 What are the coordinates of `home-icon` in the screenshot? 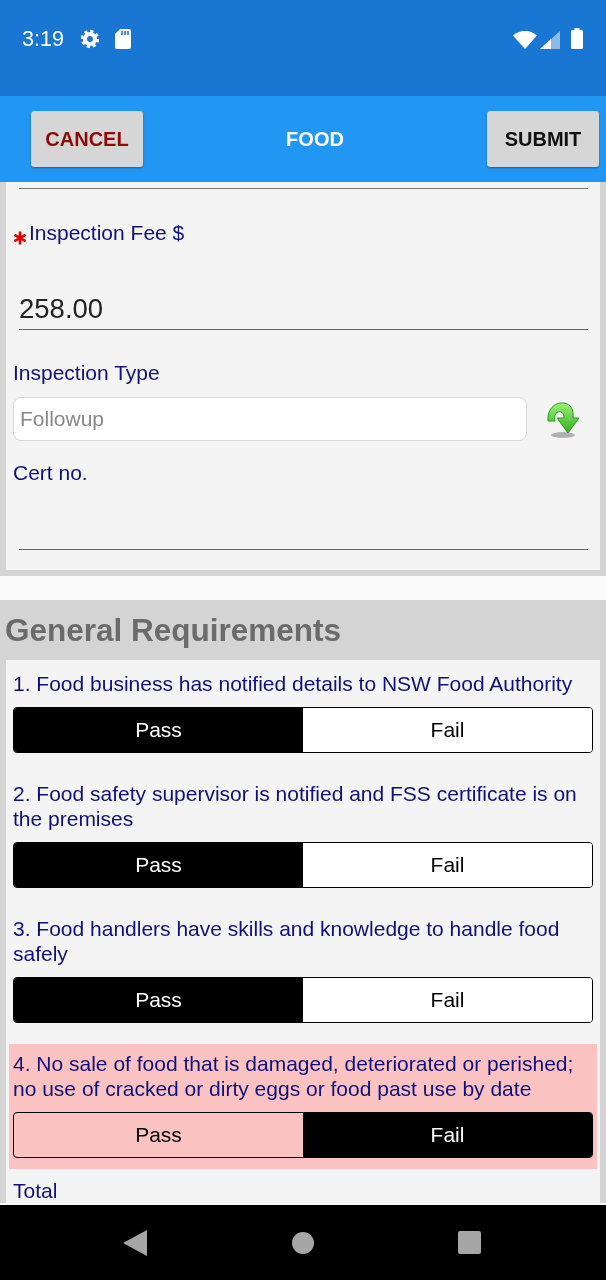 It's located at (303, 1242).